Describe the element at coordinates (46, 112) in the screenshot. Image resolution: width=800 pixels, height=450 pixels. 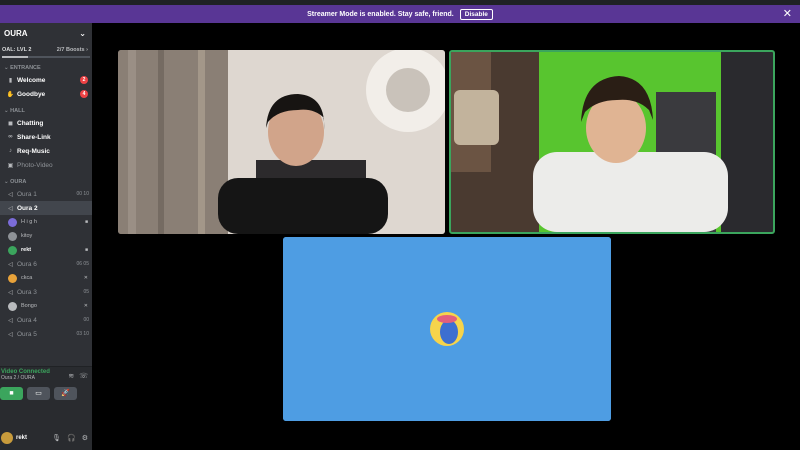
I see `category-hall: ⌄ HALL` at that location.